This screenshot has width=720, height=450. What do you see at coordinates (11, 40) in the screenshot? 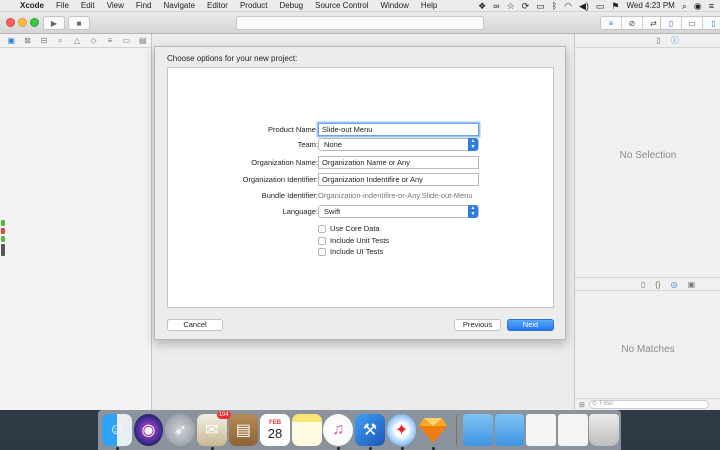
I see `project-navigator-icon: ▣` at bounding box center [11, 40].